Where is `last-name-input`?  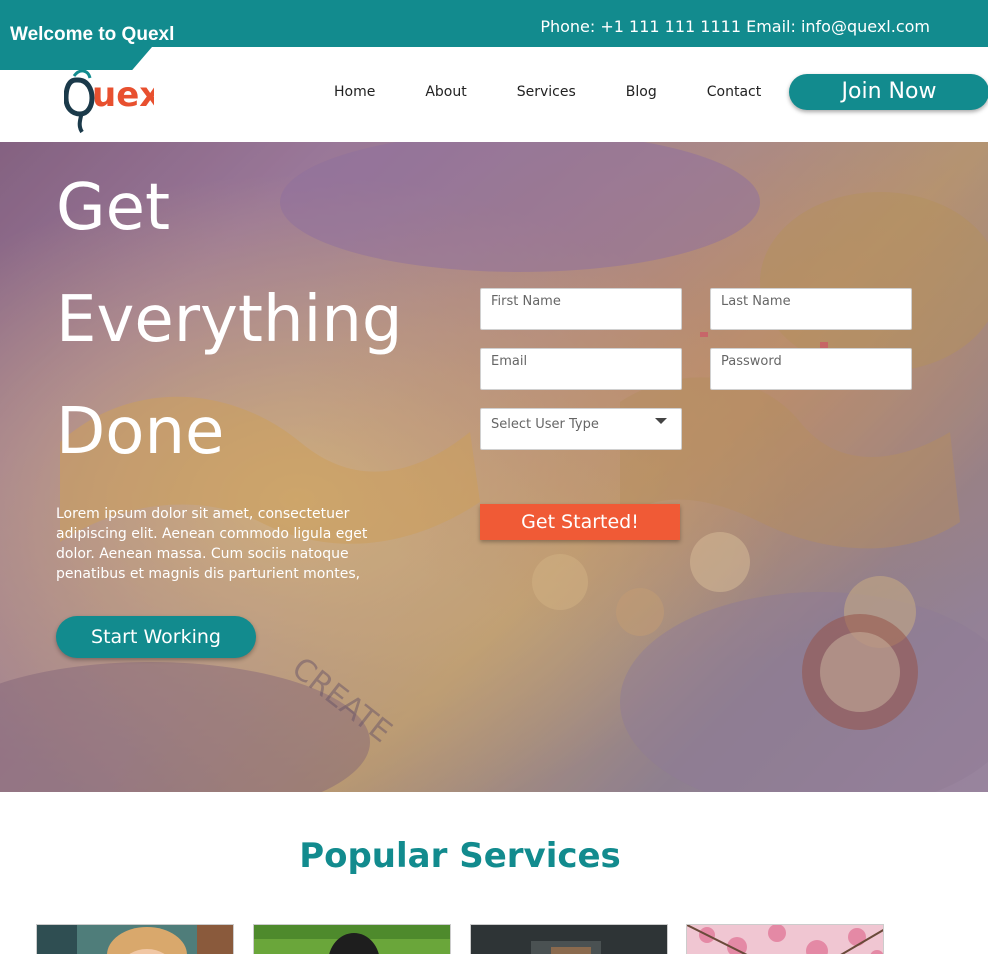
last-name-input is located at coordinates (811, 309).